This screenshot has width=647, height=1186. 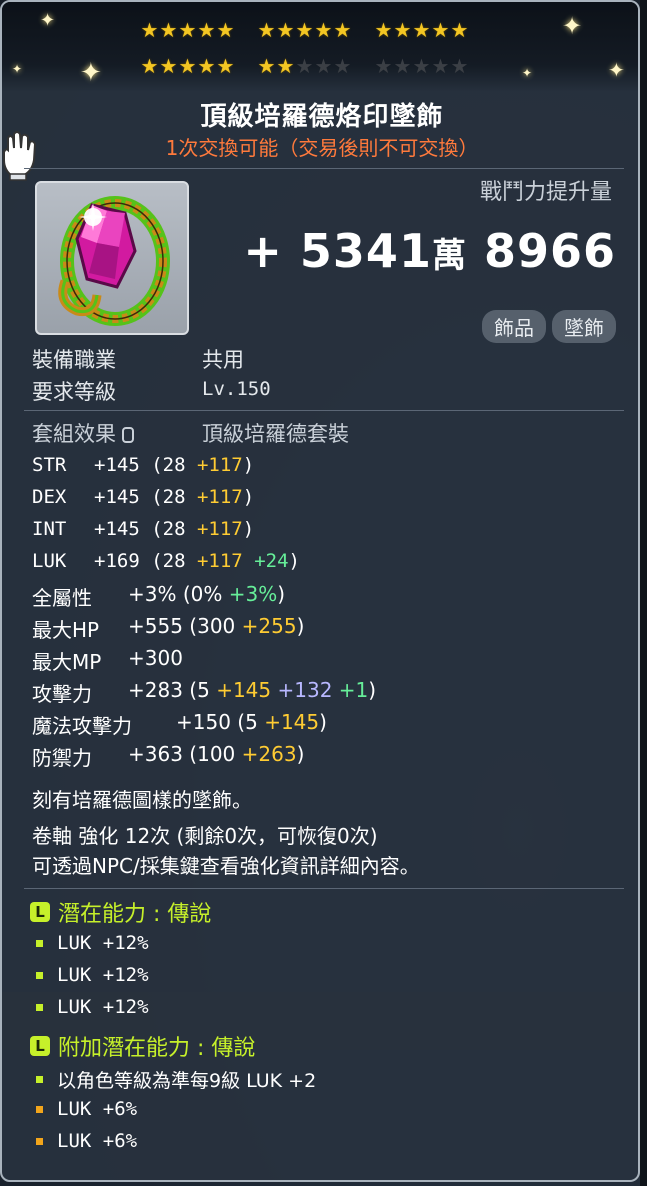 What do you see at coordinates (253, 594) in the screenshot?
I see `stat-starforce: +3%` at bounding box center [253, 594].